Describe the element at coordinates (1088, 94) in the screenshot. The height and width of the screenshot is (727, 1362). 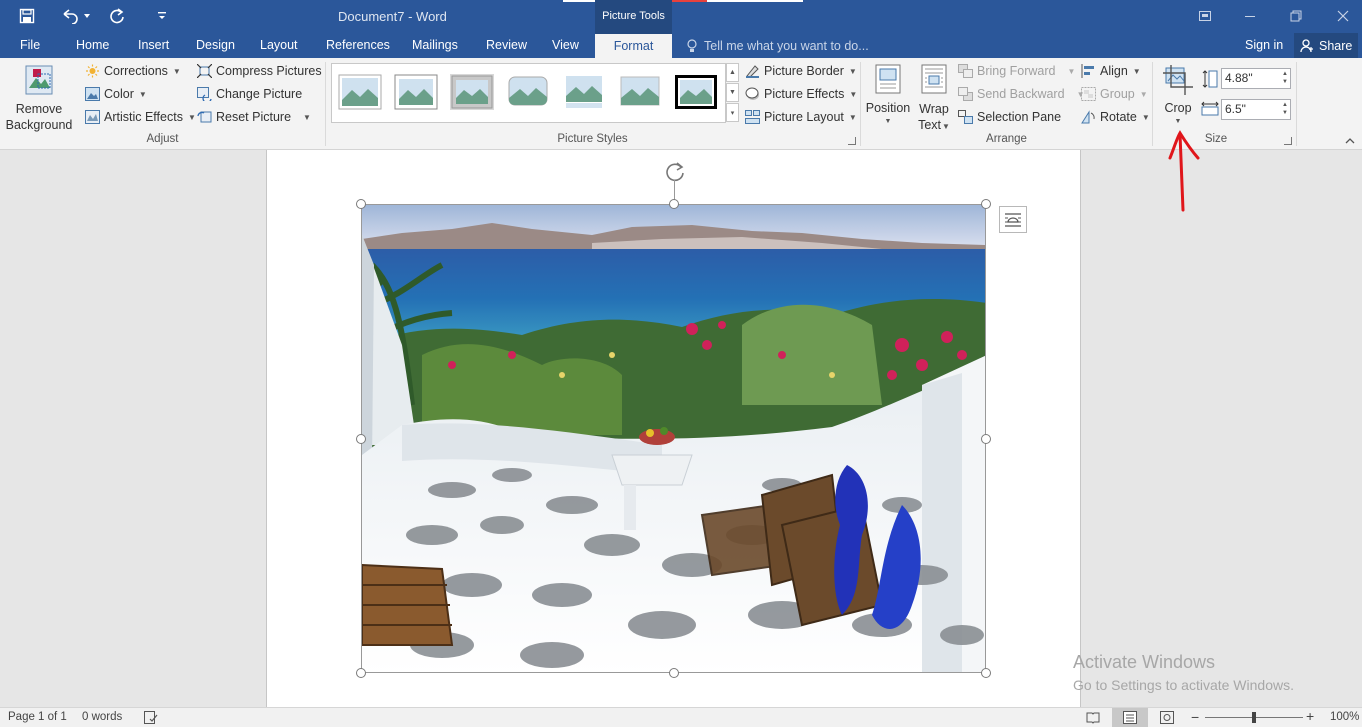
I see `group-icon` at that location.